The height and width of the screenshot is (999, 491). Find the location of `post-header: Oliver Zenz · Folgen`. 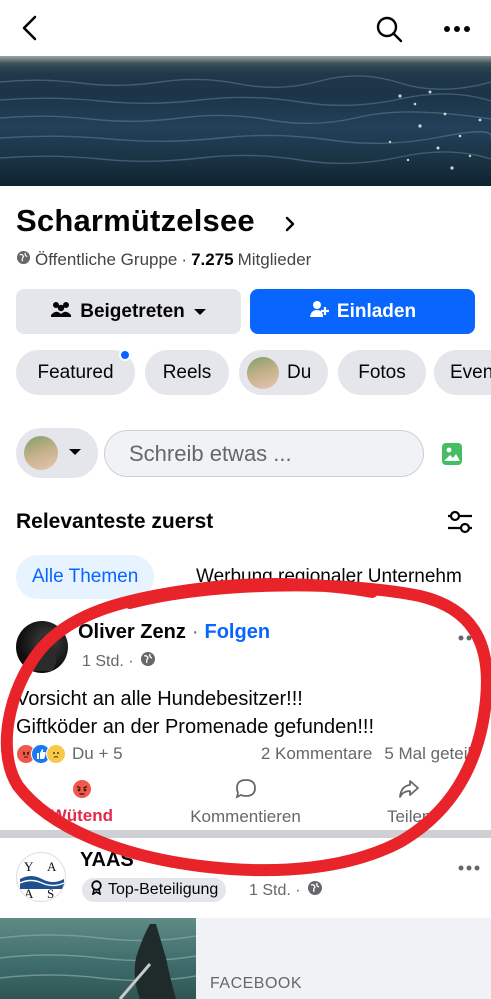

post-header: Oliver Zenz · Folgen is located at coordinates (174, 632).